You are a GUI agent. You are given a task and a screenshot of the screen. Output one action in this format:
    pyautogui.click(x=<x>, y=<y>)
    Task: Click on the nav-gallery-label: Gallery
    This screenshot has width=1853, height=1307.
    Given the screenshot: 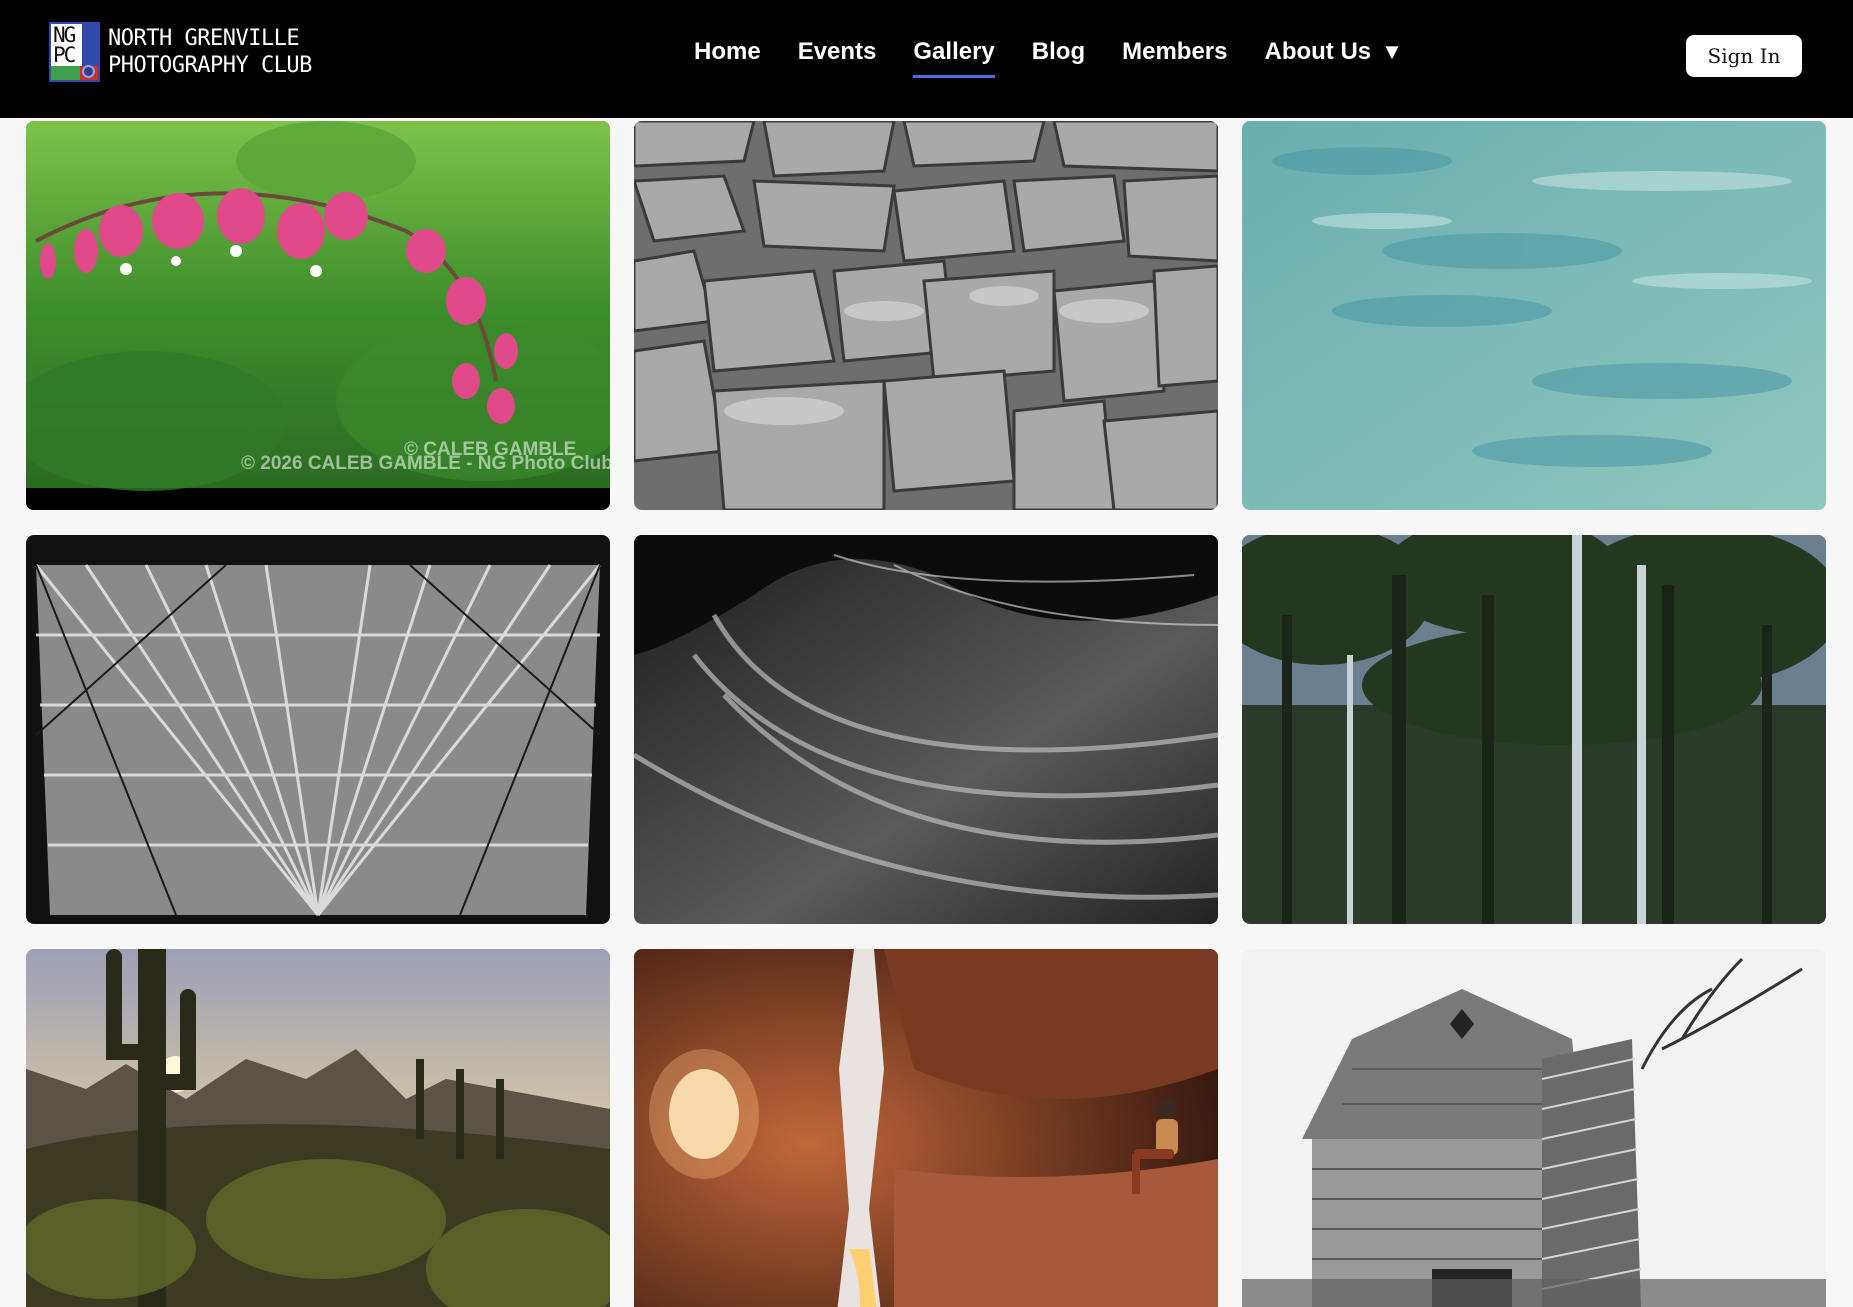 What is the action you would take?
    pyautogui.click(x=954, y=51)
    